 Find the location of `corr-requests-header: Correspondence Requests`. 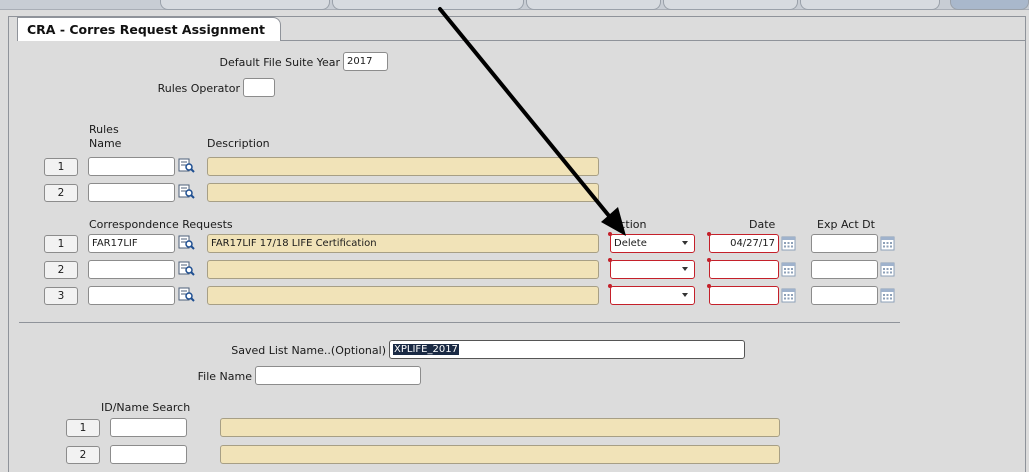

corr-requests-header: Correspondence Requests is located at coordinates (161, 224).